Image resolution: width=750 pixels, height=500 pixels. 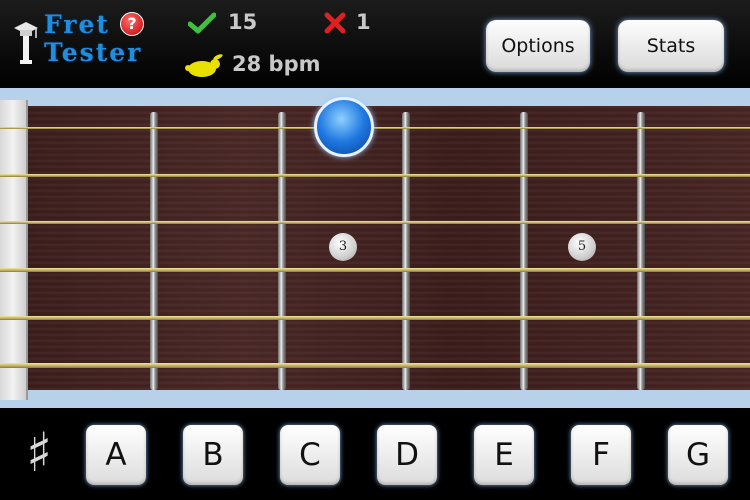 I want to click on x-mark-icon, so click(x=335, y=23).